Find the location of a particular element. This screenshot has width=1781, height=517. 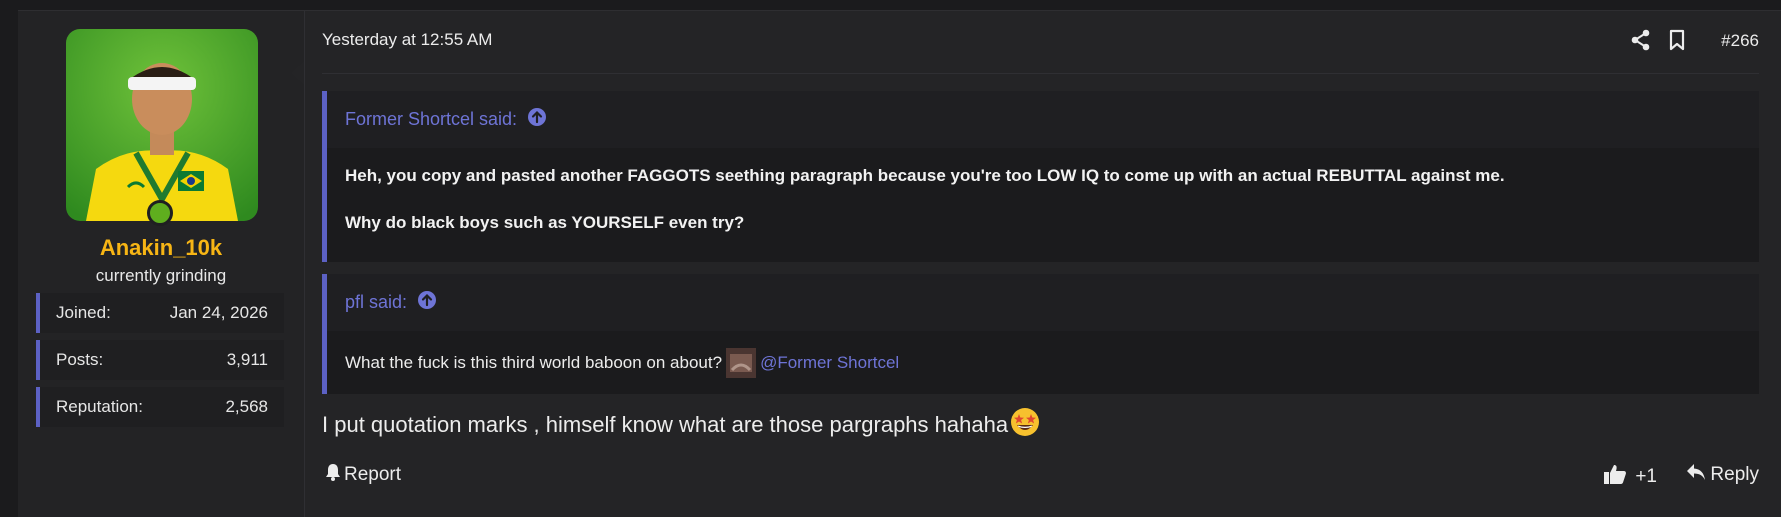

stat-reputation: Reputation: 2,568 is located at coordinates (160, 407).